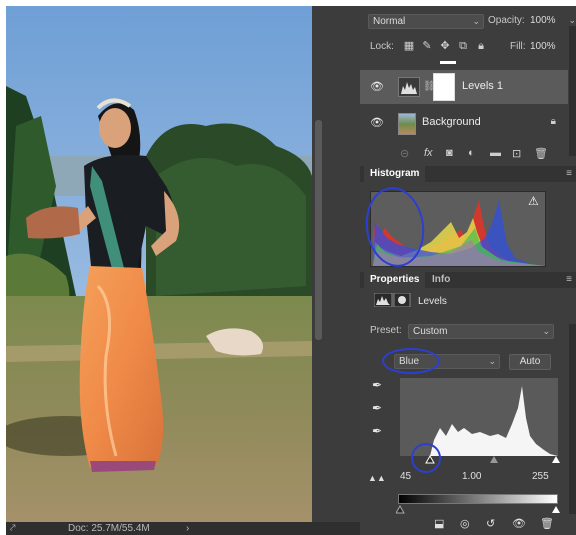  What do you see at coordinates (572, 91) in the screenshot?
I see `layers-scrollbar` at bounding box center [572, 91].